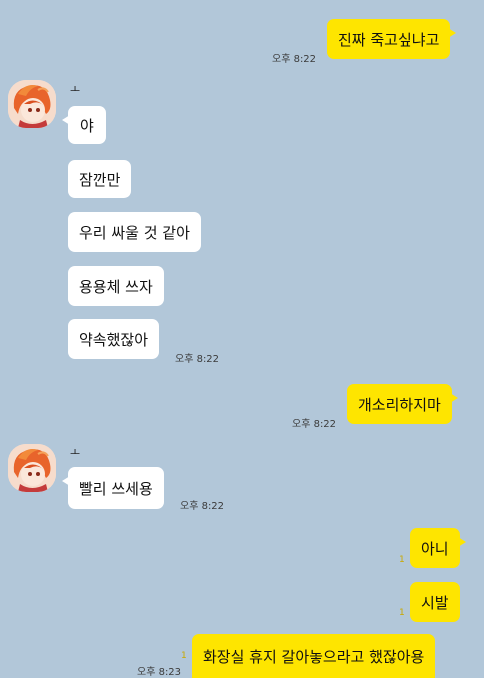 The image size is (484, 678). Describe the element at coordinates (389, 39) in the screenshot. I see `message-text: 진짜 죽고싶냐고` at that location.